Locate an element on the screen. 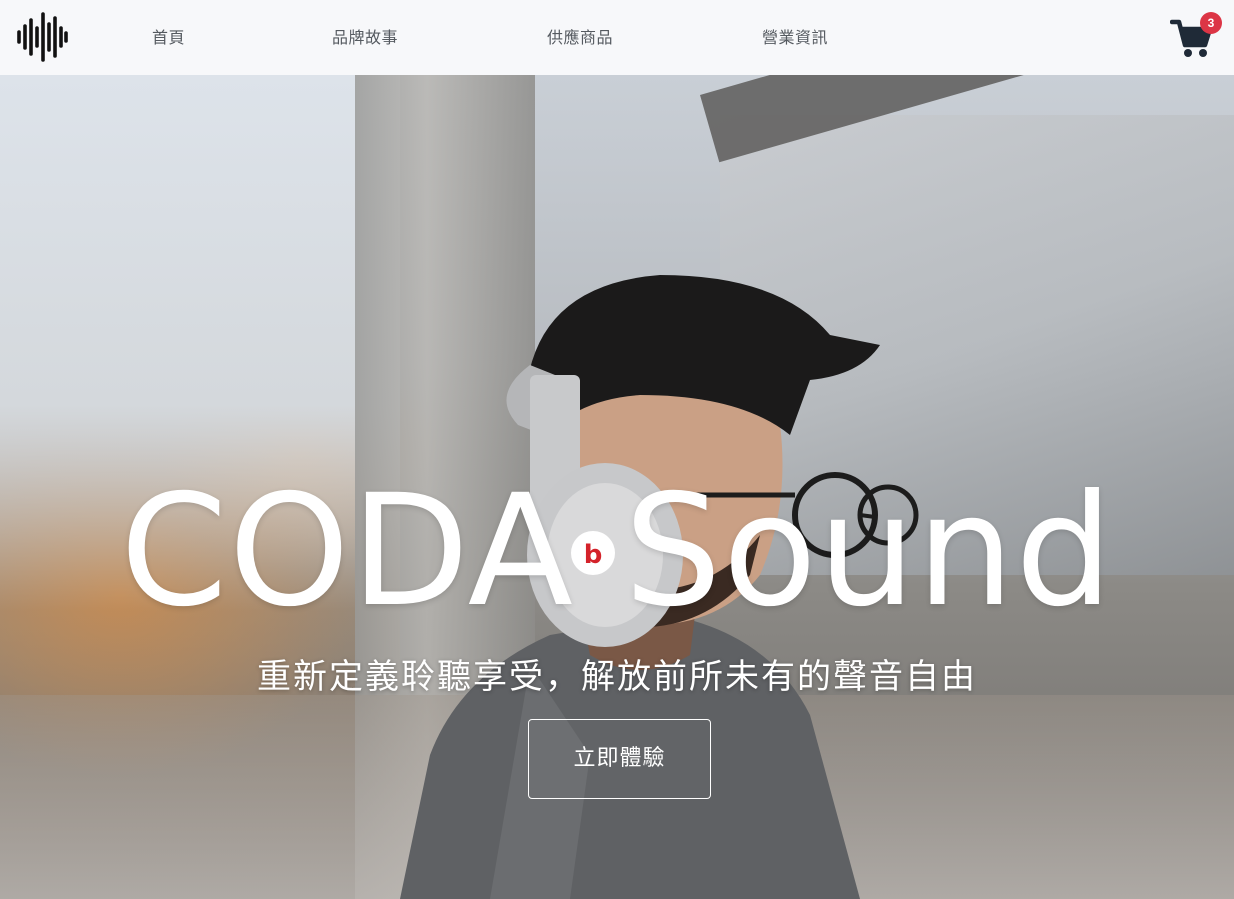 This screenshot has height=899, width=1234. cart-button: 3 is located at coordinates (1198, 36).